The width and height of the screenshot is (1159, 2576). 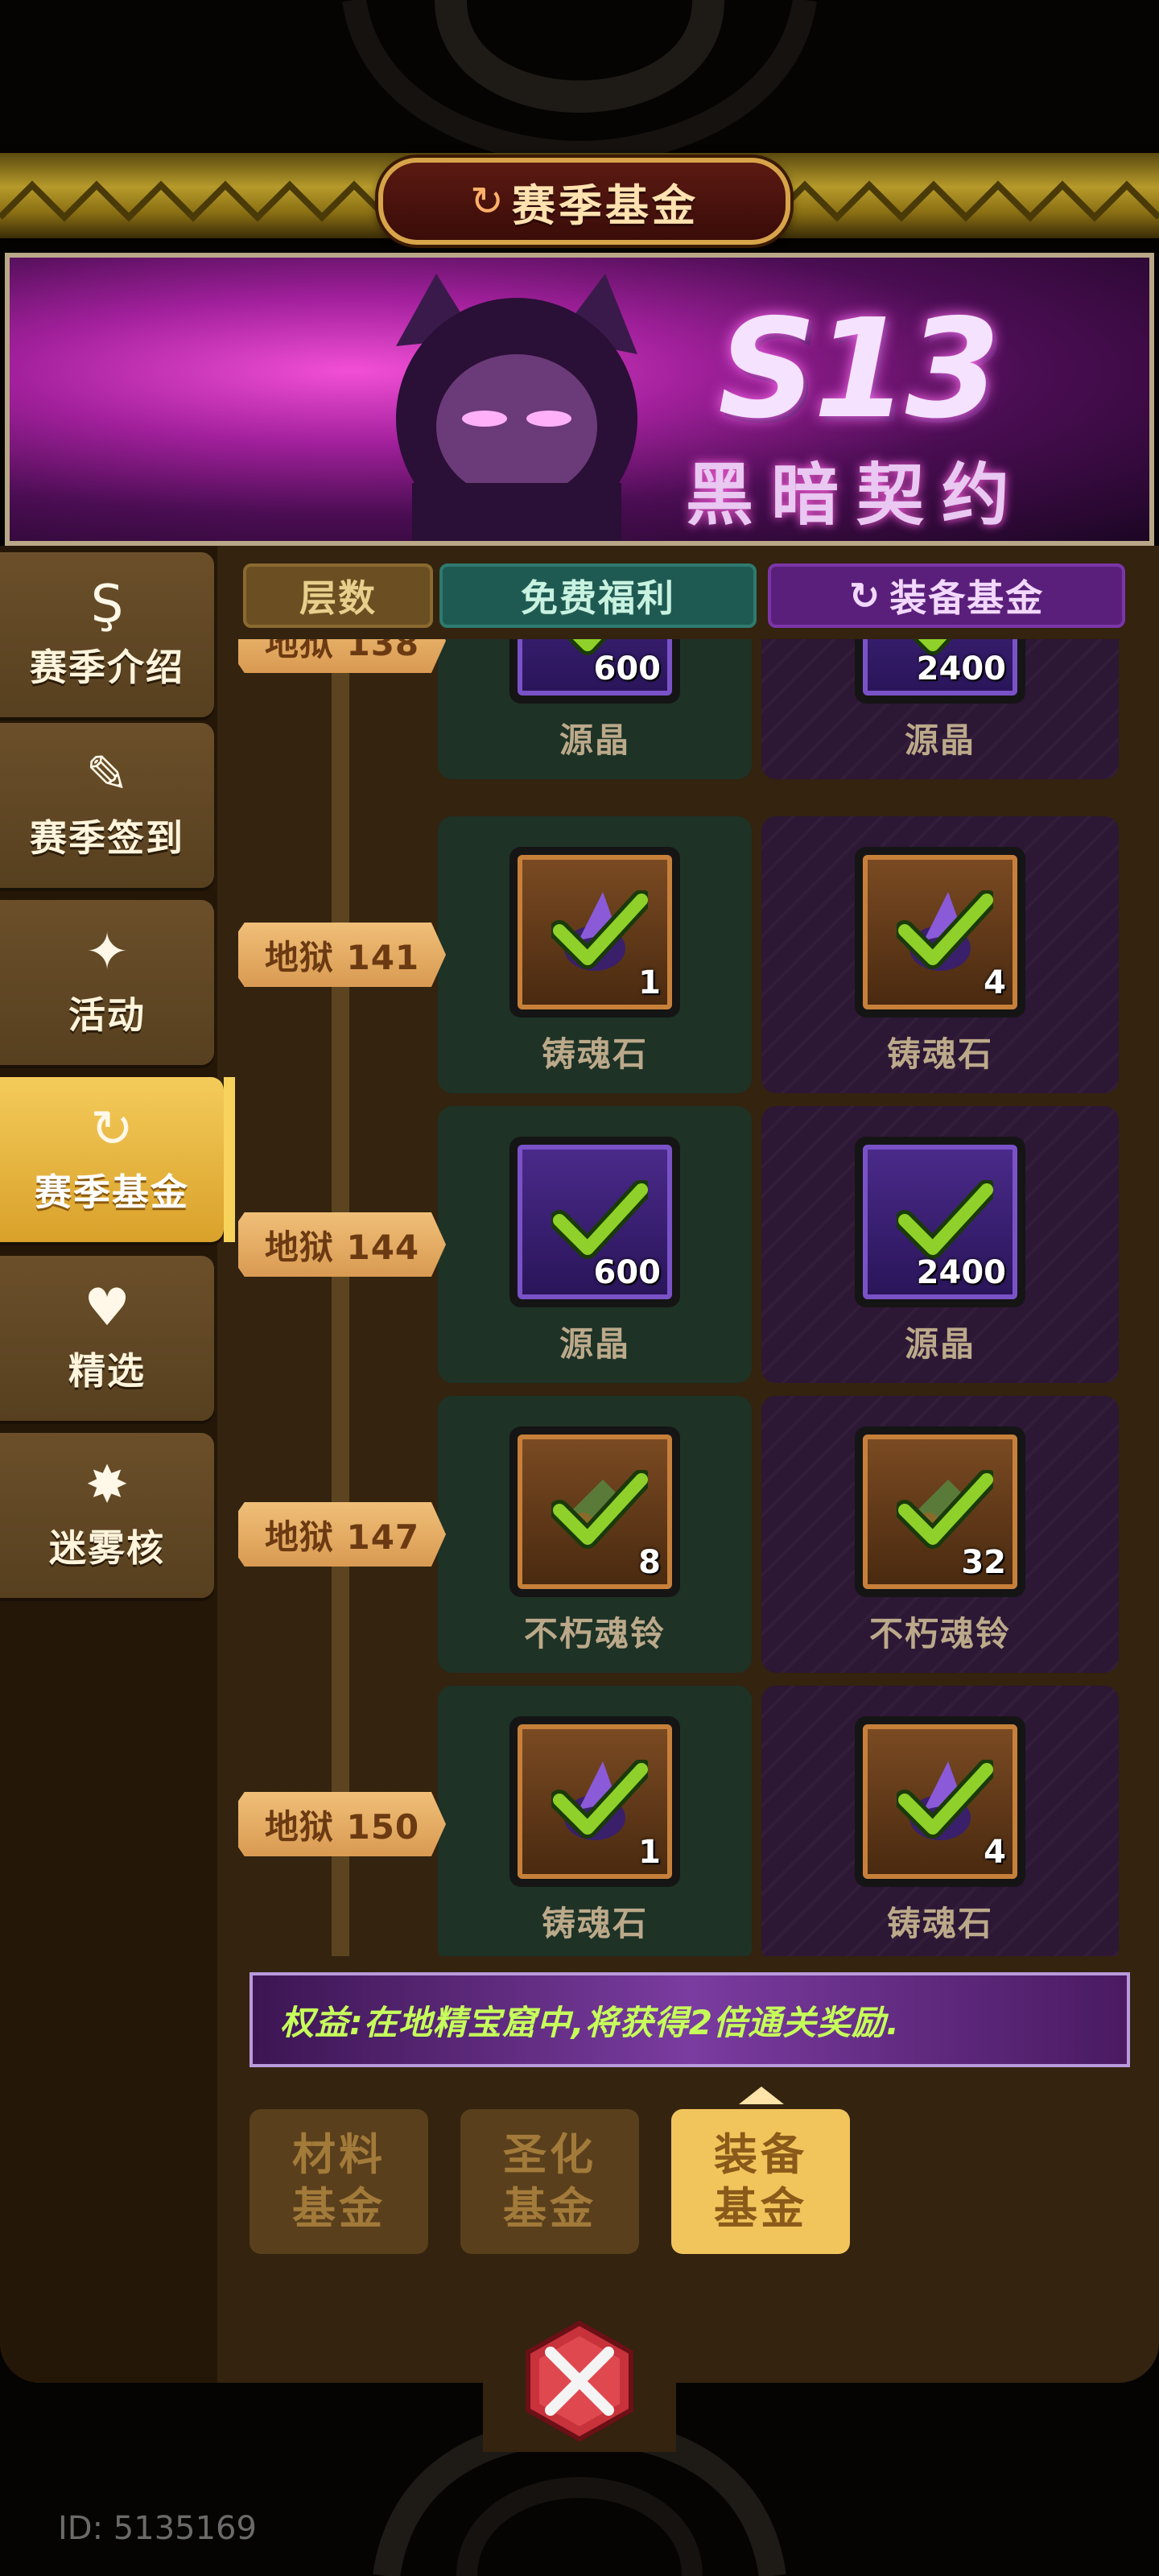 I want to click on column-header-paid: ↻ 装备基金, so click(x=946, y=596).